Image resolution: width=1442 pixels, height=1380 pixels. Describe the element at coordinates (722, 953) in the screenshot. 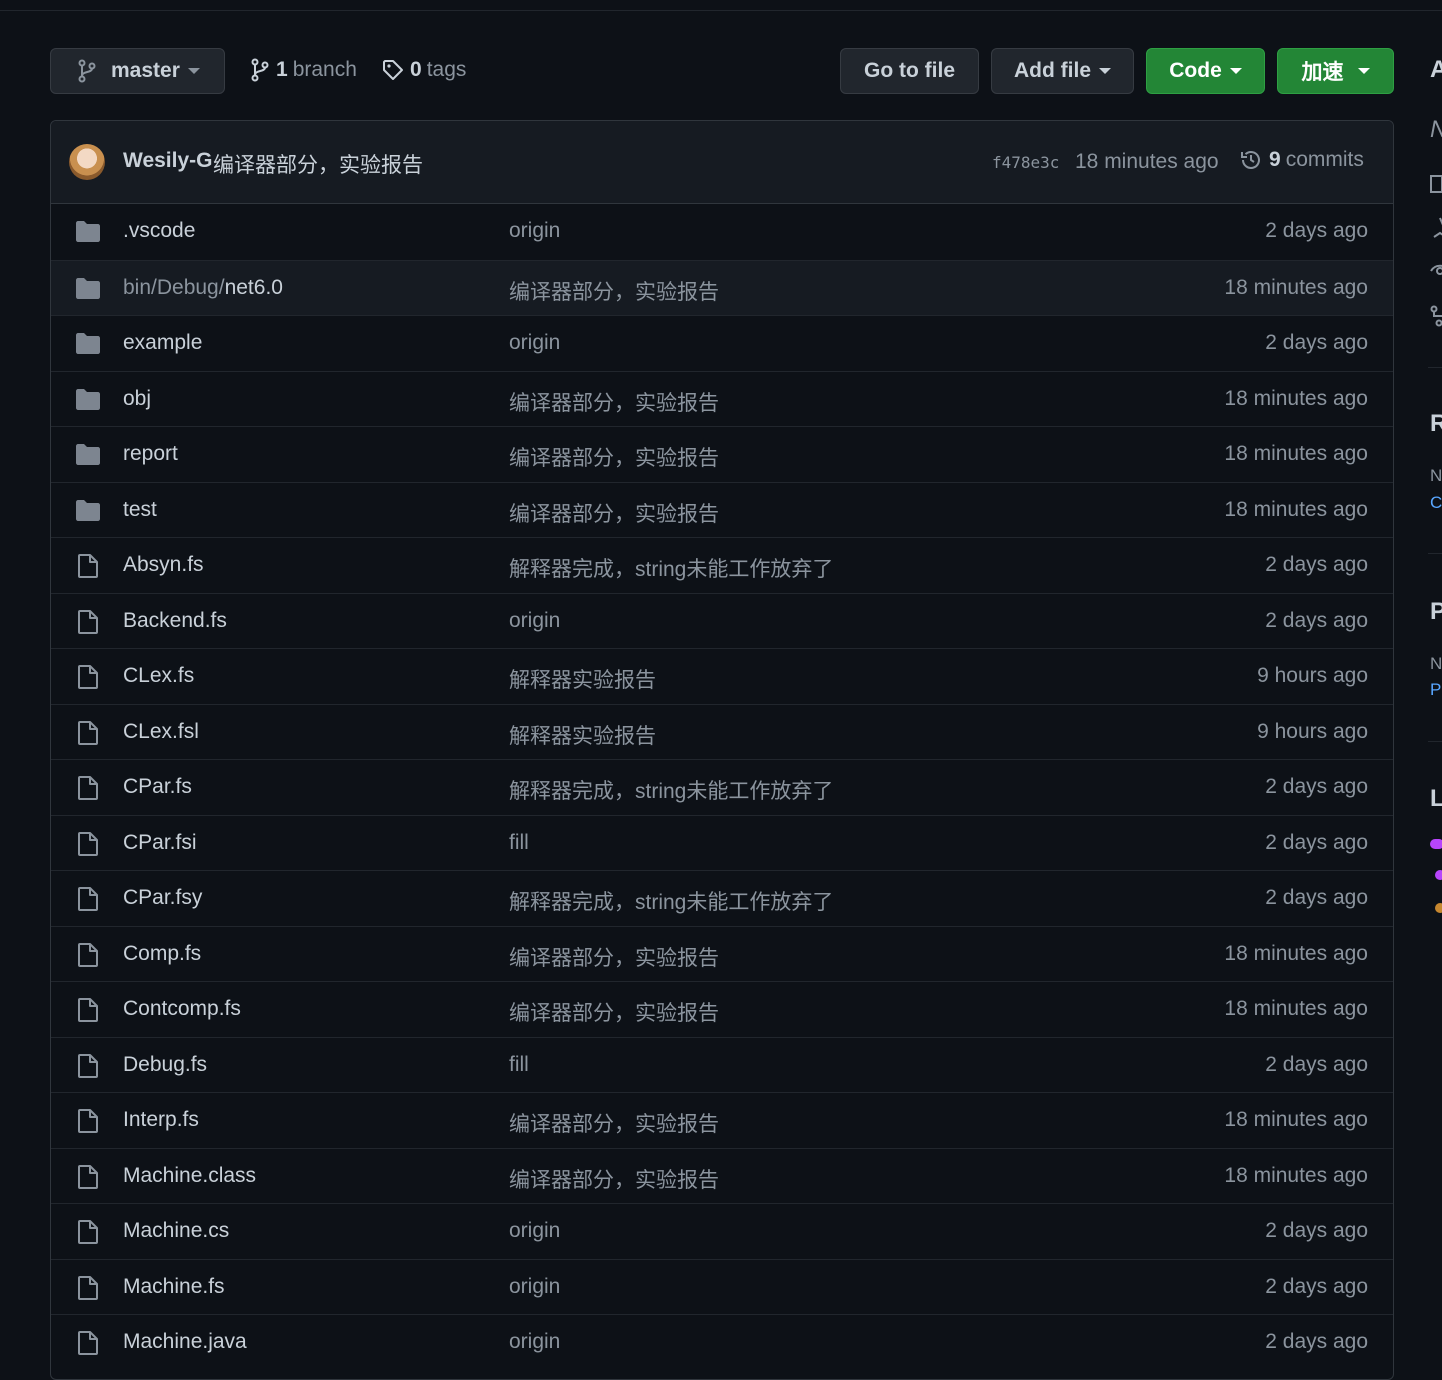

I see `file-row: Comp.fs 编译器部分，实验报告 18 minutes ago` at that location.